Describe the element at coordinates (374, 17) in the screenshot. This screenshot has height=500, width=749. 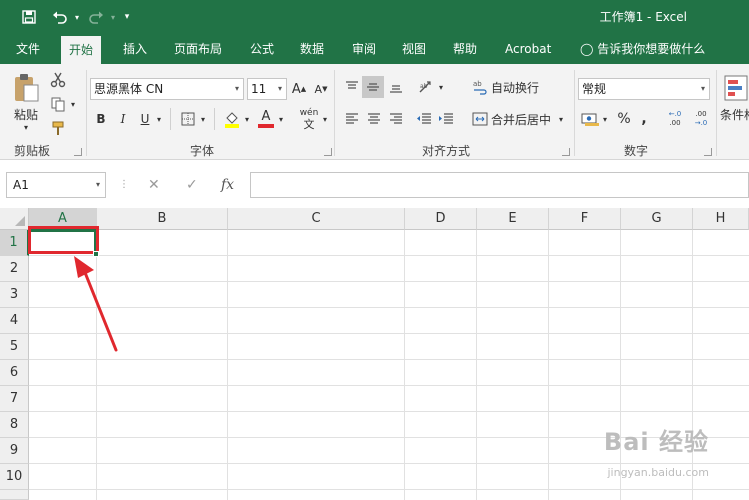
I see `title-bar: ▾ ▾ ▾ 工作簿1 - Excel` at that location.